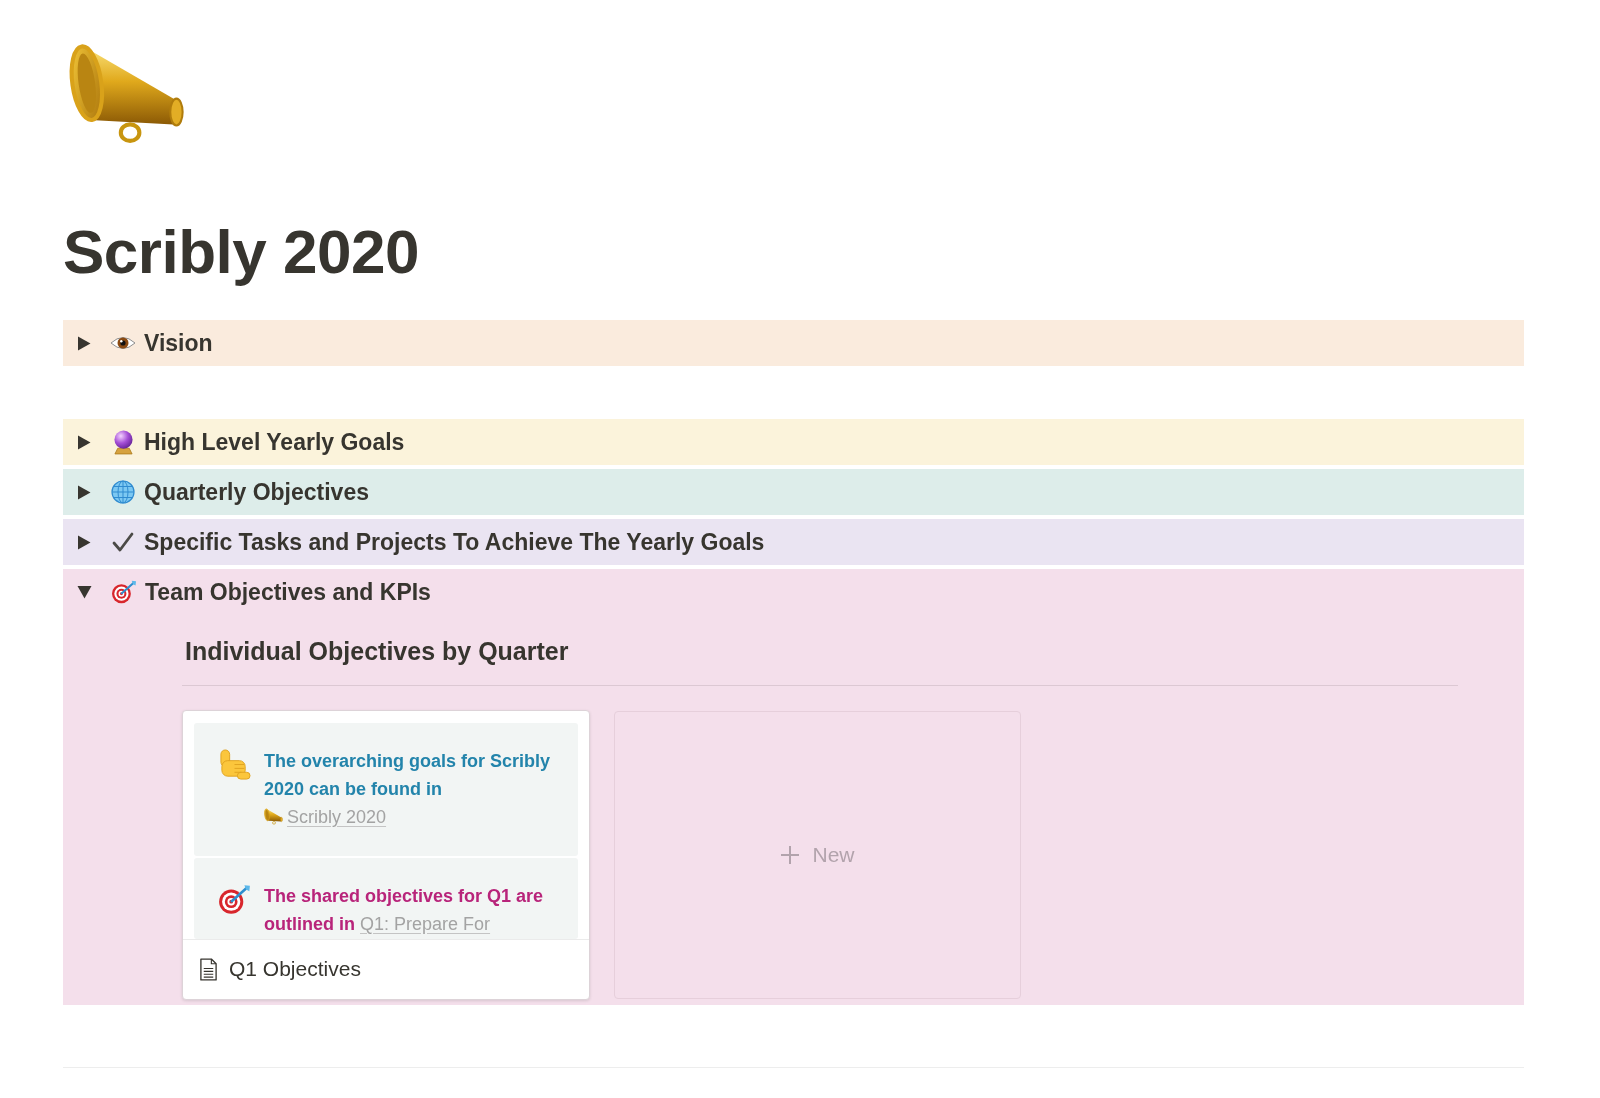  What do you see at coordinates (325, 816) in the screenshot?
I see `page-link: Scribly 2020` at bounding box center [325, 816].